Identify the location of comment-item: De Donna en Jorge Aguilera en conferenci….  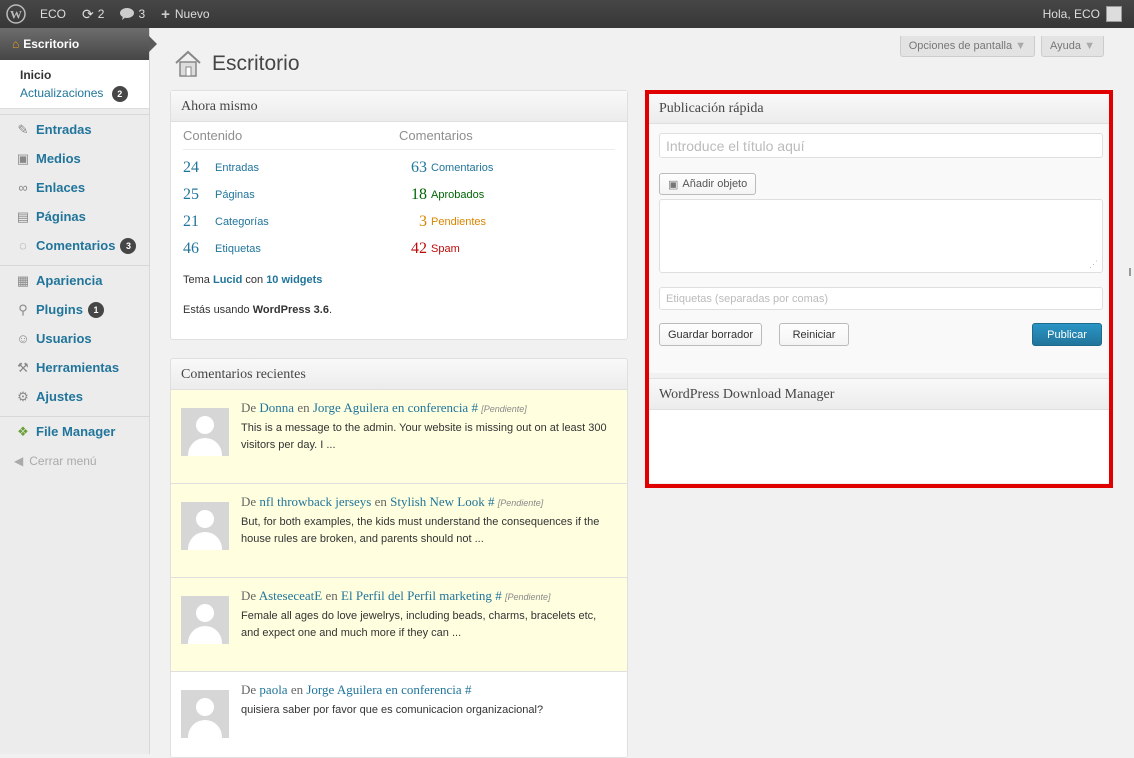
(399, 437).